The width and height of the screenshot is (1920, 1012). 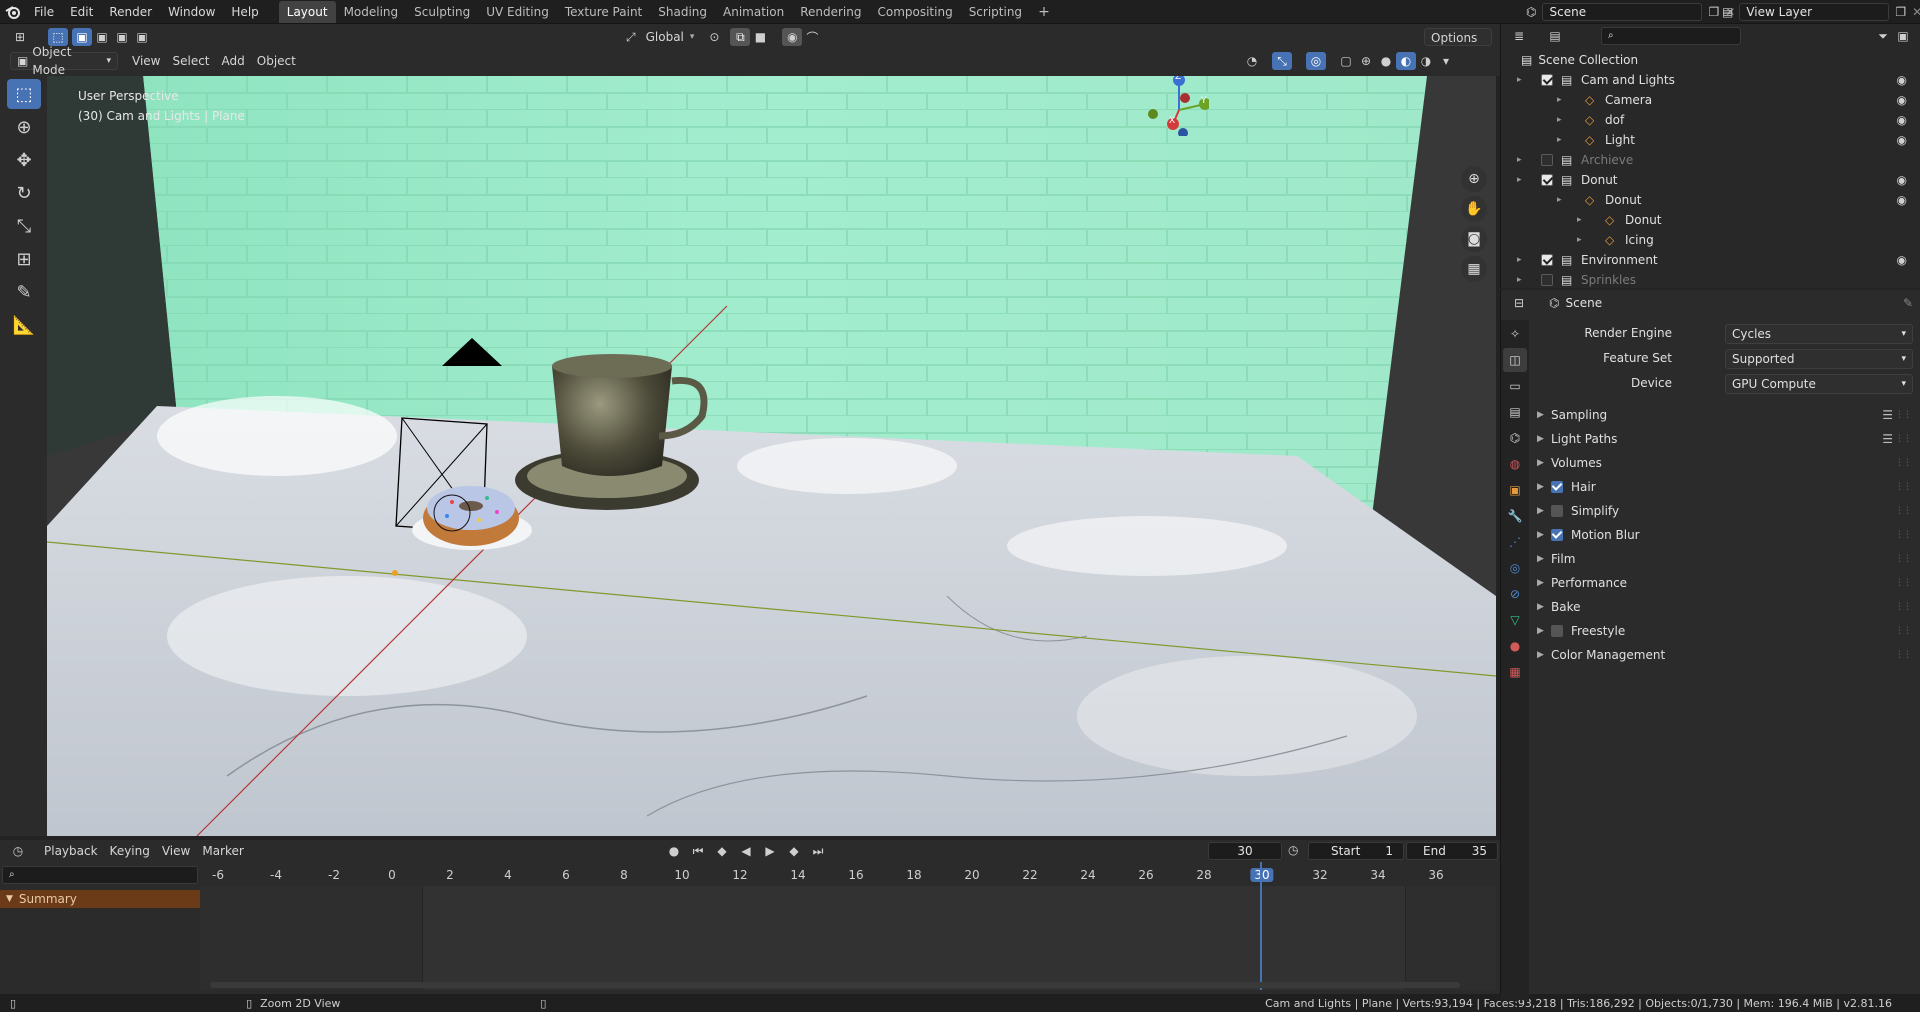 I want to click on delete-view-layer-icon: ✕, so click(x=1916, y=12).